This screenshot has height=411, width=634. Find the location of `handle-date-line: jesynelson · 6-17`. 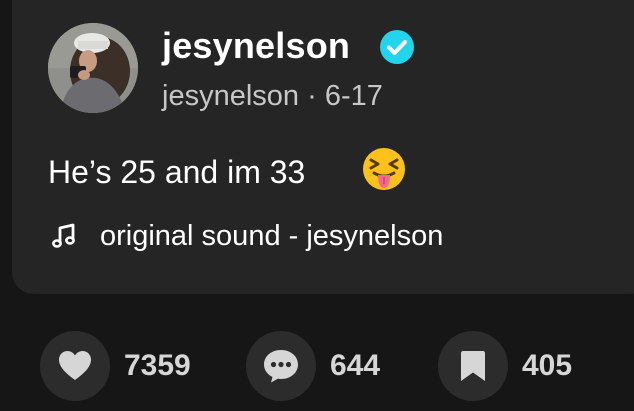

handle-date-line: jesynelson · 6-17 is located at coordinates (272, 96).